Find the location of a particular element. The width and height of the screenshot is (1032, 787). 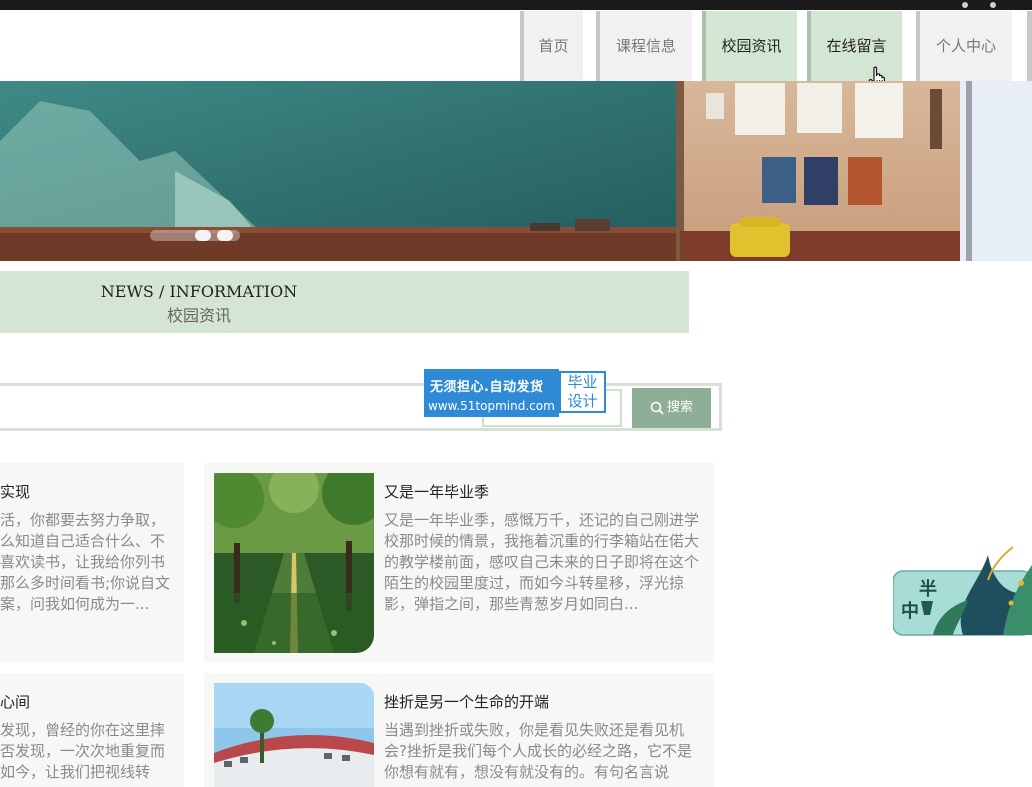

leaf-decoration-icon is located at coordinates (962, 591).